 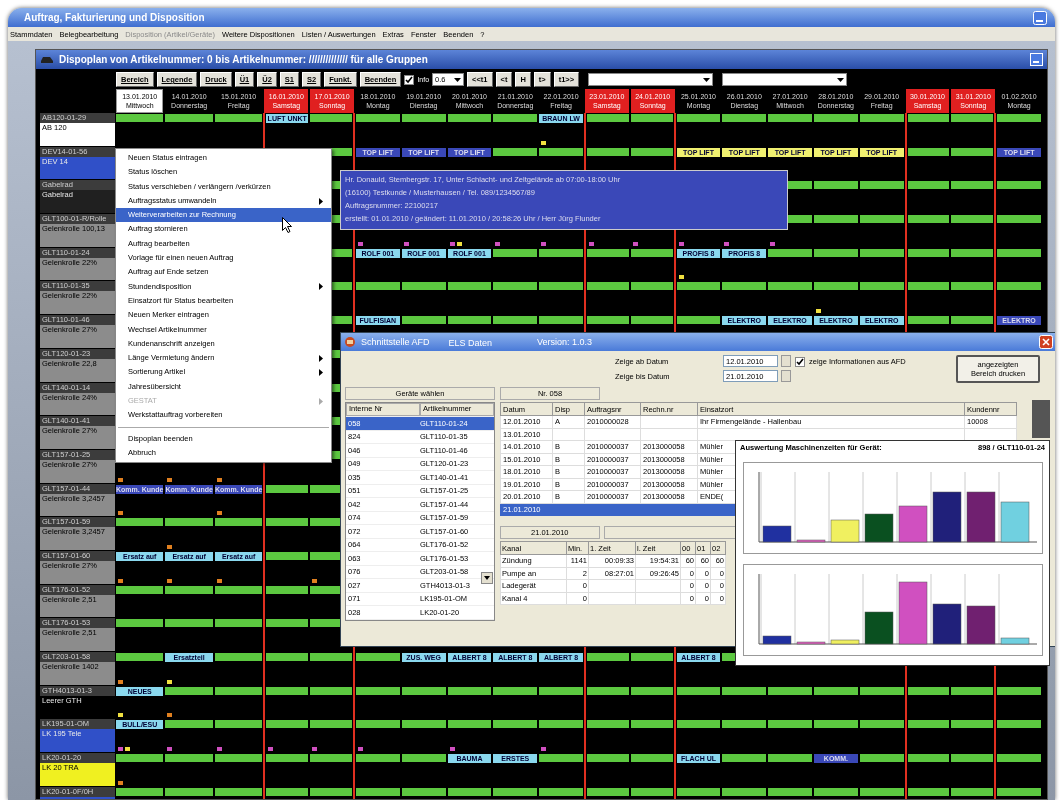 What do you see at coordinates (395, 342) in the screenshot?
I see `window-title: Schnittstelle AFD` at bounding box center [395, 342].